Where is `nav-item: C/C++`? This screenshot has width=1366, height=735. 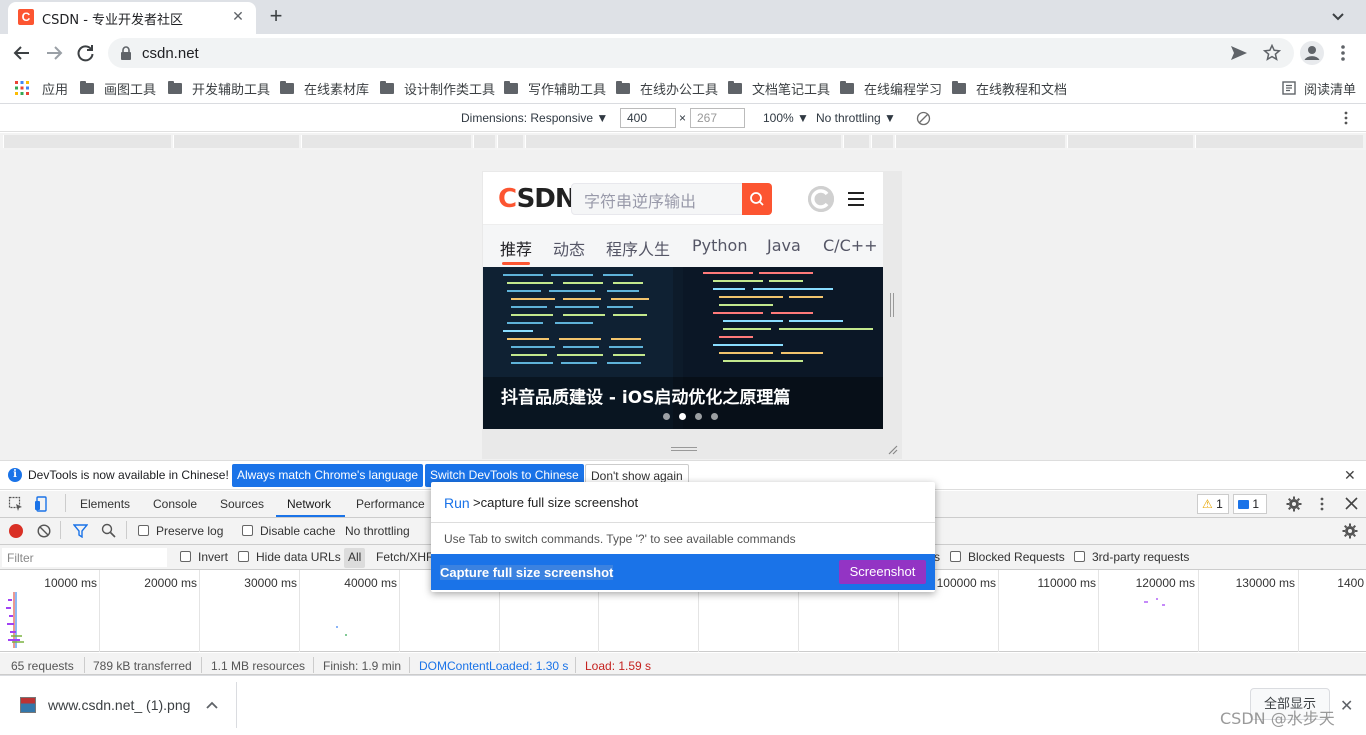 nav-item: C/C++ is located at coordinates (850, 245).